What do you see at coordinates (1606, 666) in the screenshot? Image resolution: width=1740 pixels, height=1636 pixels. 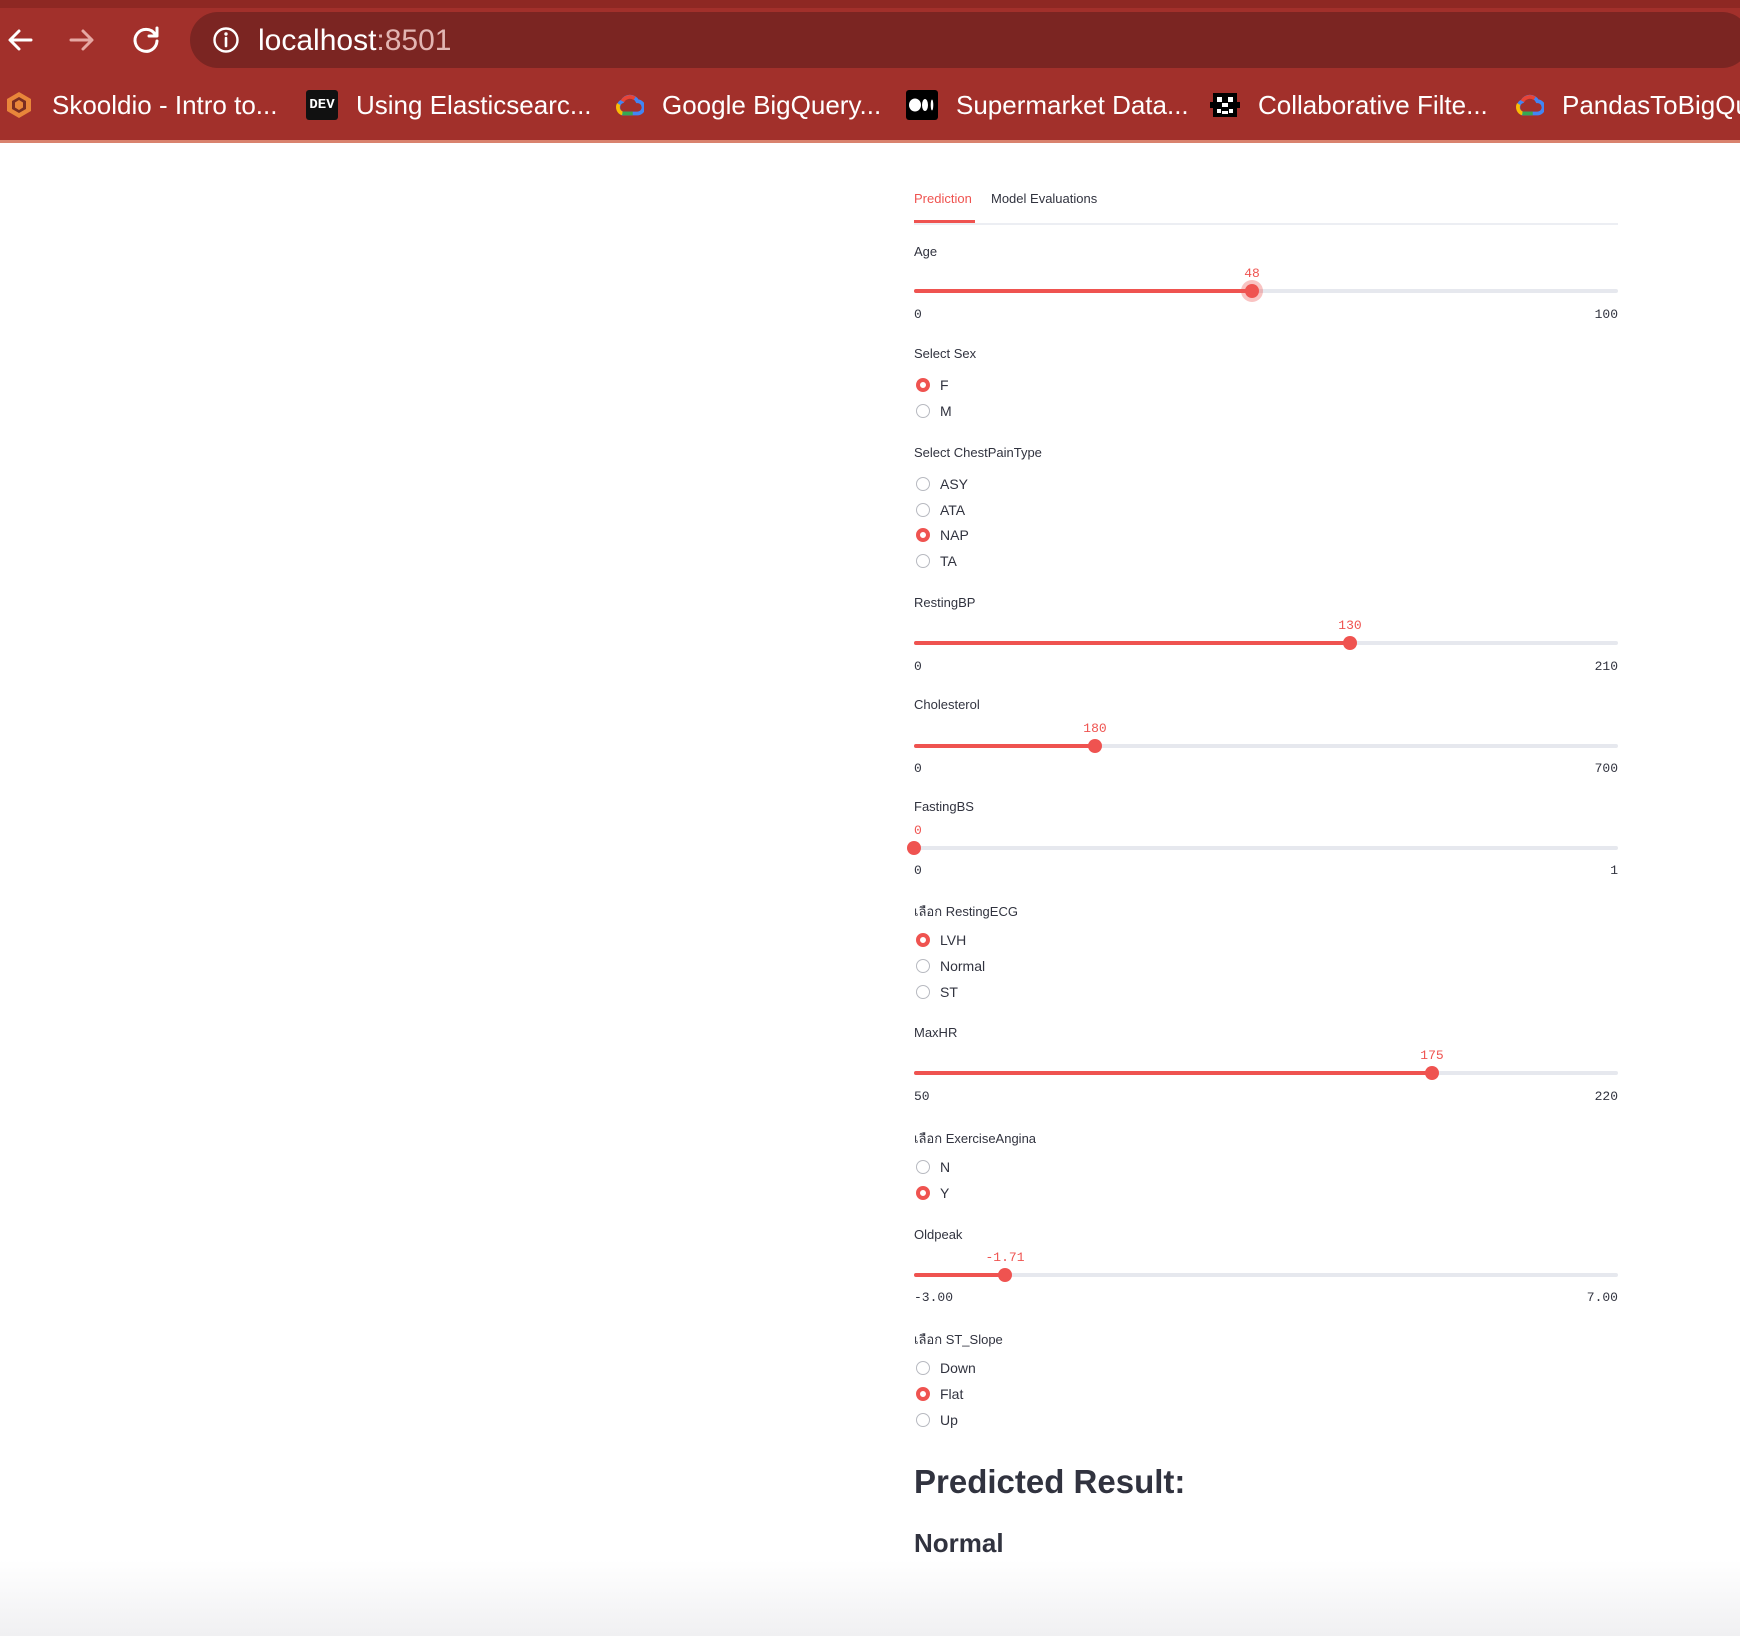 I see `restingbp-max: 210` at bounding box center [1606, 666].